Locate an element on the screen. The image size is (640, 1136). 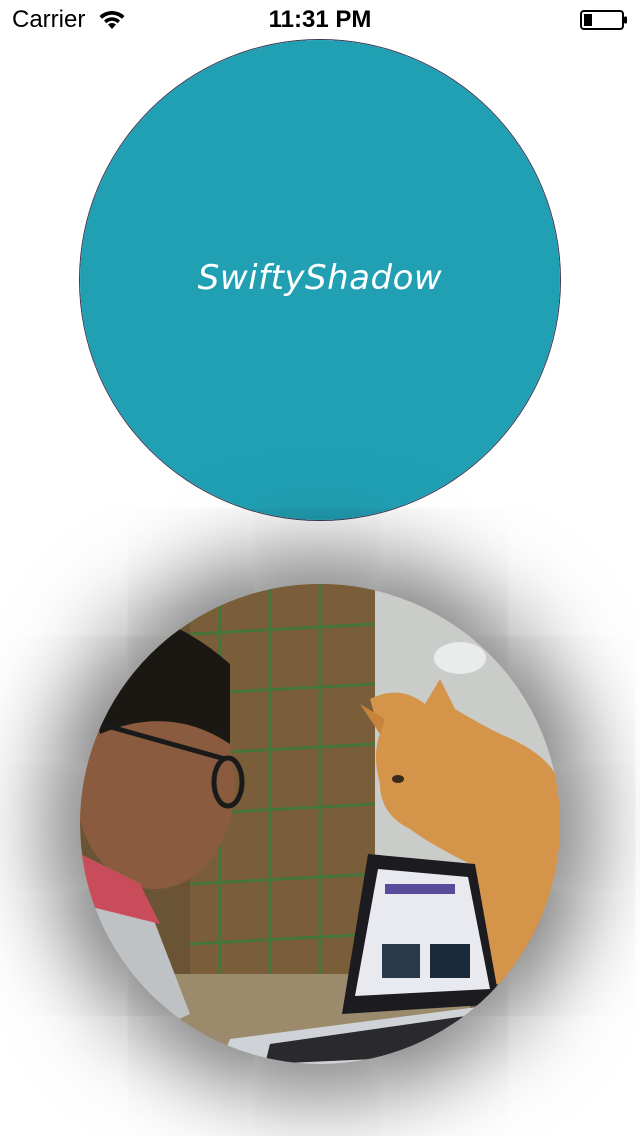
status-bar: Carrier 11:31 PM is located at coordinates (320, 20).